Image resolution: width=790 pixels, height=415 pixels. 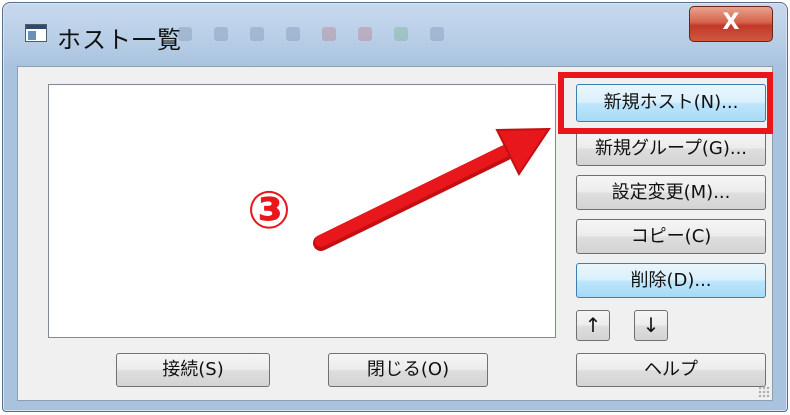 What do you see at coordinates (432, 189) in the screenshot?
I see `annotation-arrow-icon` at bounding box center [432, 189].